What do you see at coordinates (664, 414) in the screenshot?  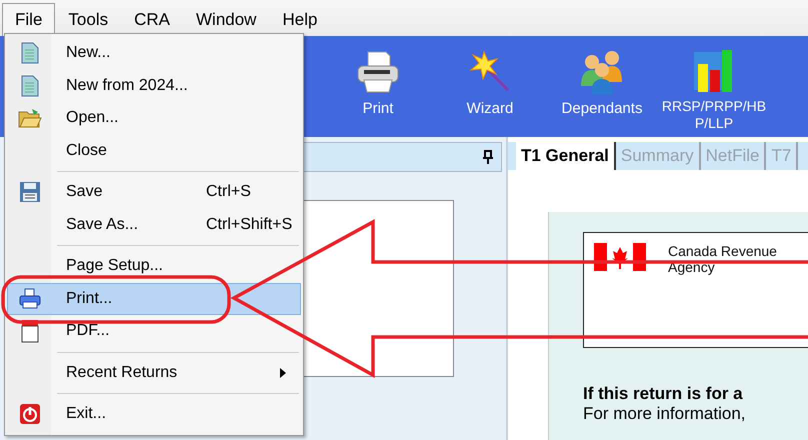 I see `form-text: For more information,` at bounding box center [664, 414].